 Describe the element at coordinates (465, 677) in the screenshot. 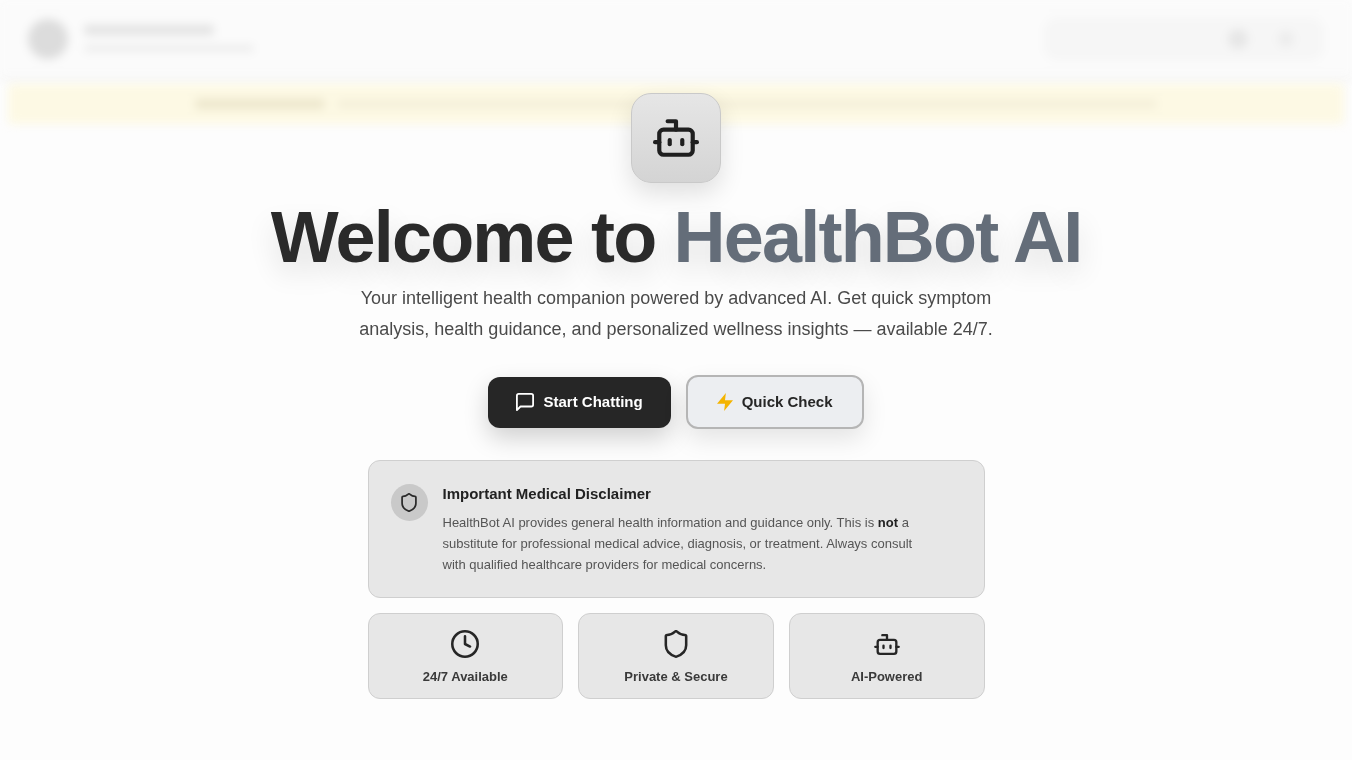

I see `feature-label: 24/7 Available` at that location.